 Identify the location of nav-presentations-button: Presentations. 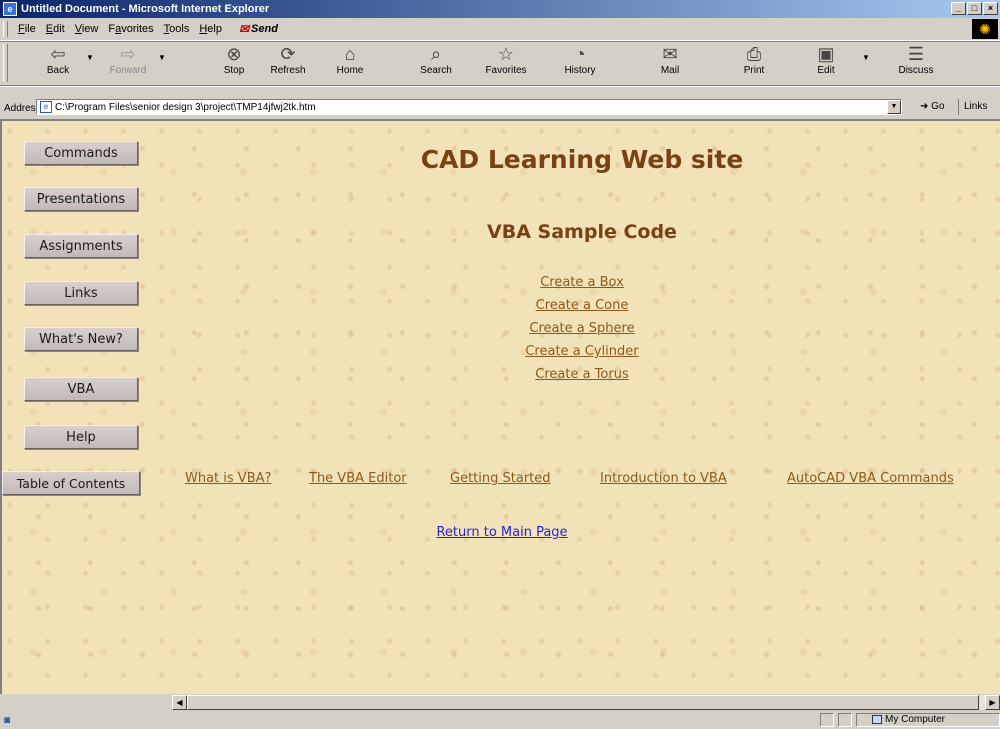
(81, 199).